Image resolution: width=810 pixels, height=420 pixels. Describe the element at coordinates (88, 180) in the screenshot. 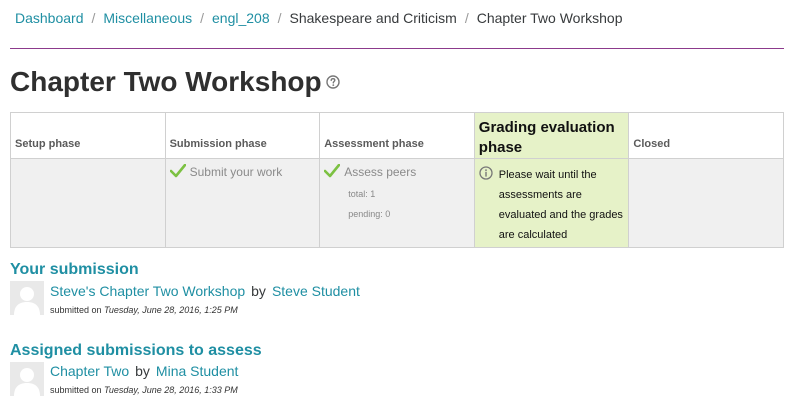

I see `phase-setup: Setup phase` at that location.